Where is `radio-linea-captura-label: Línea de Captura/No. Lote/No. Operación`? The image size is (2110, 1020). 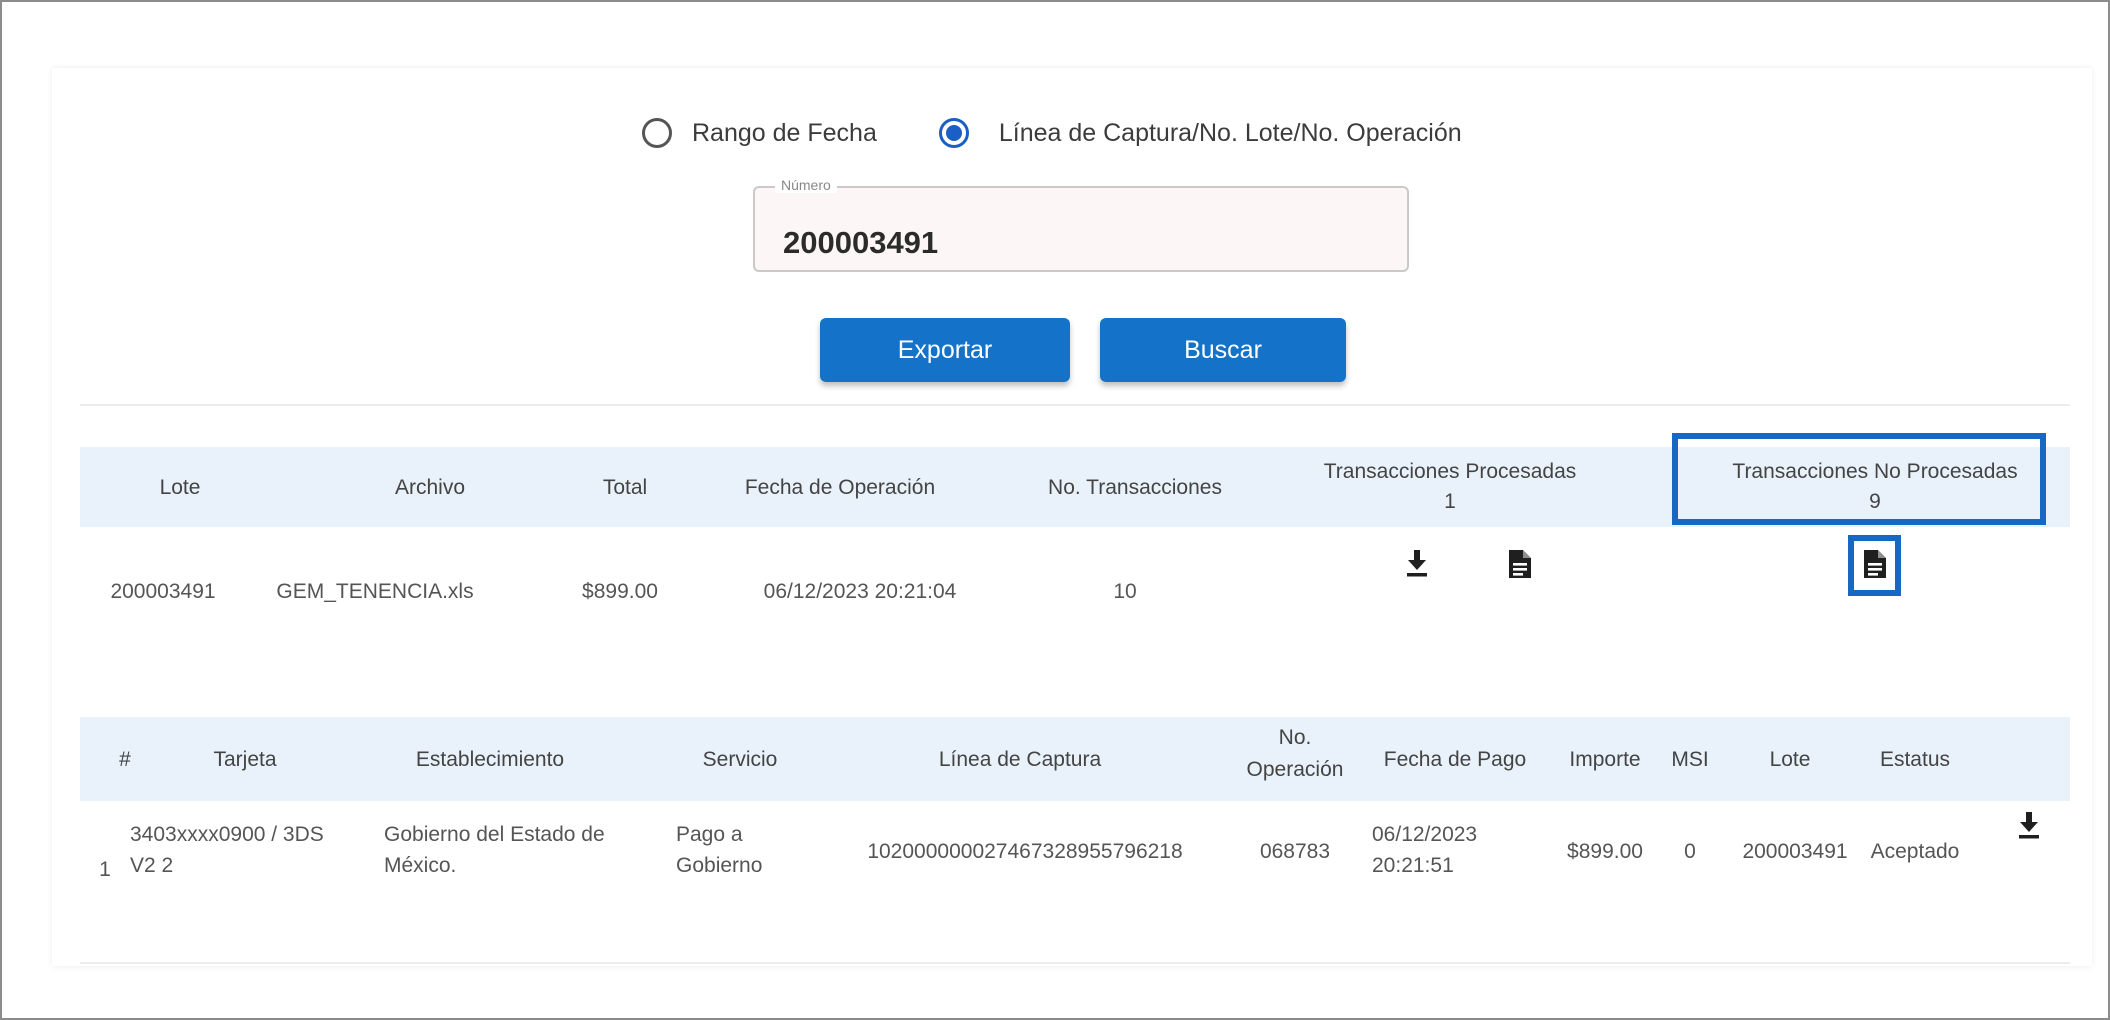
radio-linea-captura-label: Línea de Captura/No. Lote/No. Operación is located at coordinates (1230, 132).